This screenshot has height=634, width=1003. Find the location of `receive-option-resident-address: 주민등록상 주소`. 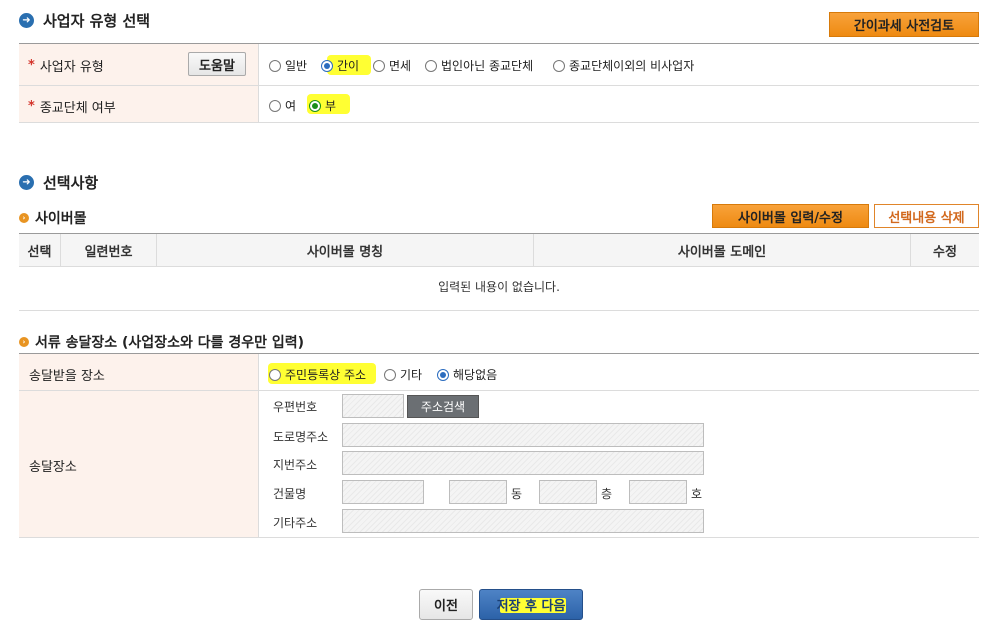

receive-option-resident-address: 주민등록상 주소 is located at coordinates (317, 374).